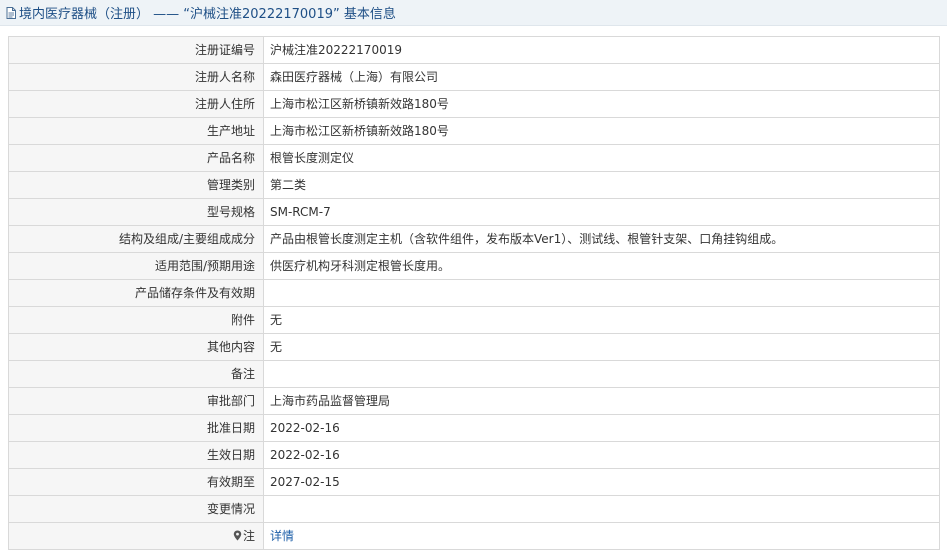 This screenshot has width=947, height=553. I want to click on field-label: 注册人名称, so click(136, 77).